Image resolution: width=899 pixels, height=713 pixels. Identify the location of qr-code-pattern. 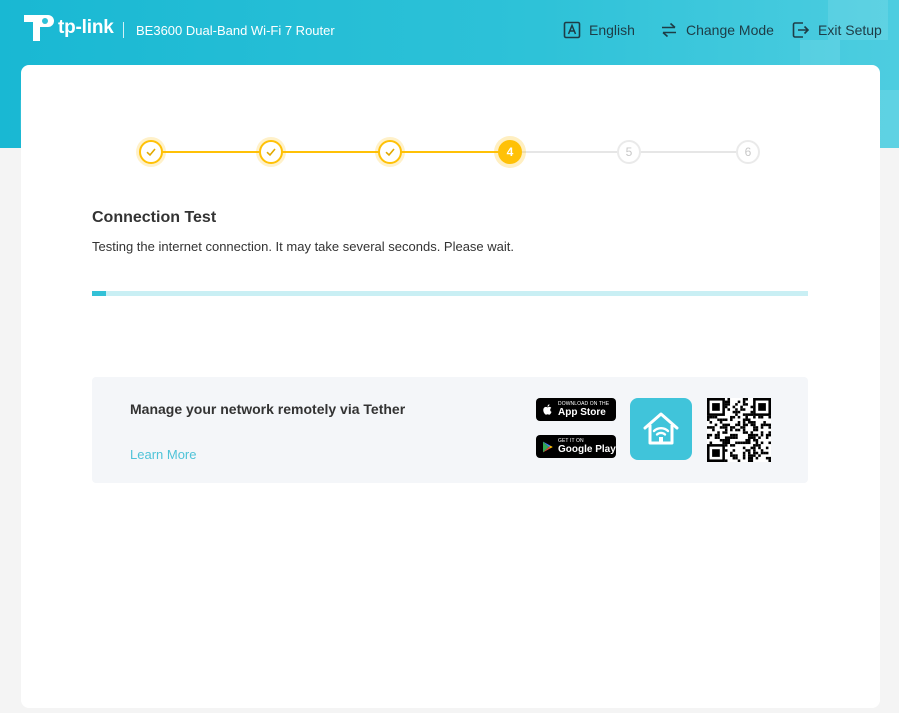
(739, 430).